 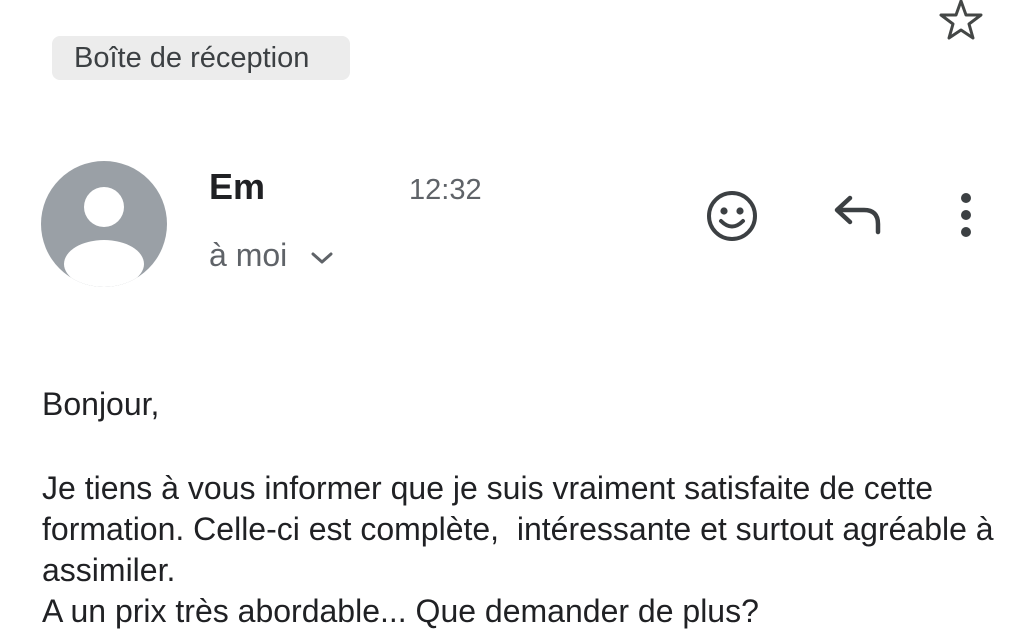 I want to click on redacted-sender-name, so click(x=337, y=194).